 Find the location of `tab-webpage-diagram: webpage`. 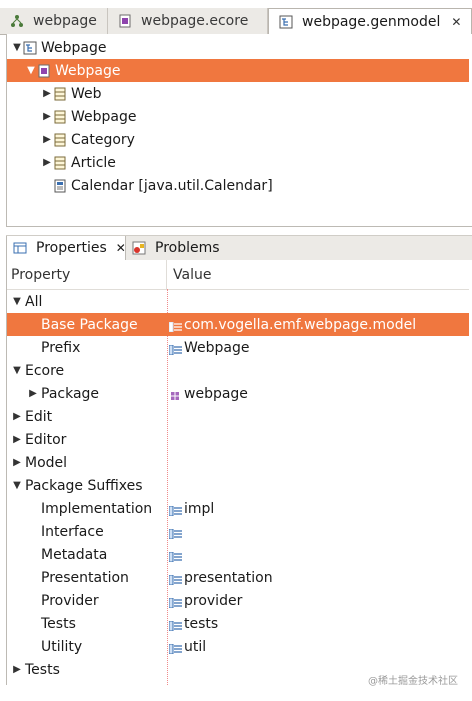

tab-webpage-diagram: webpage is located at coordinates (54, 21).